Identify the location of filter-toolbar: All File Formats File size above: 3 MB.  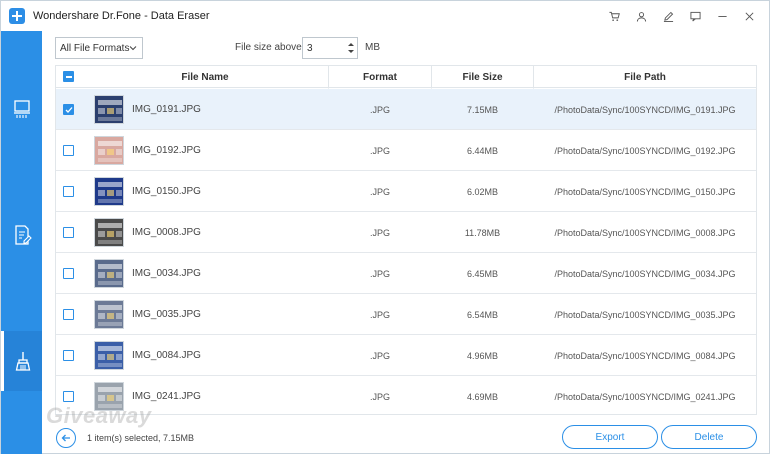
(405, 48).